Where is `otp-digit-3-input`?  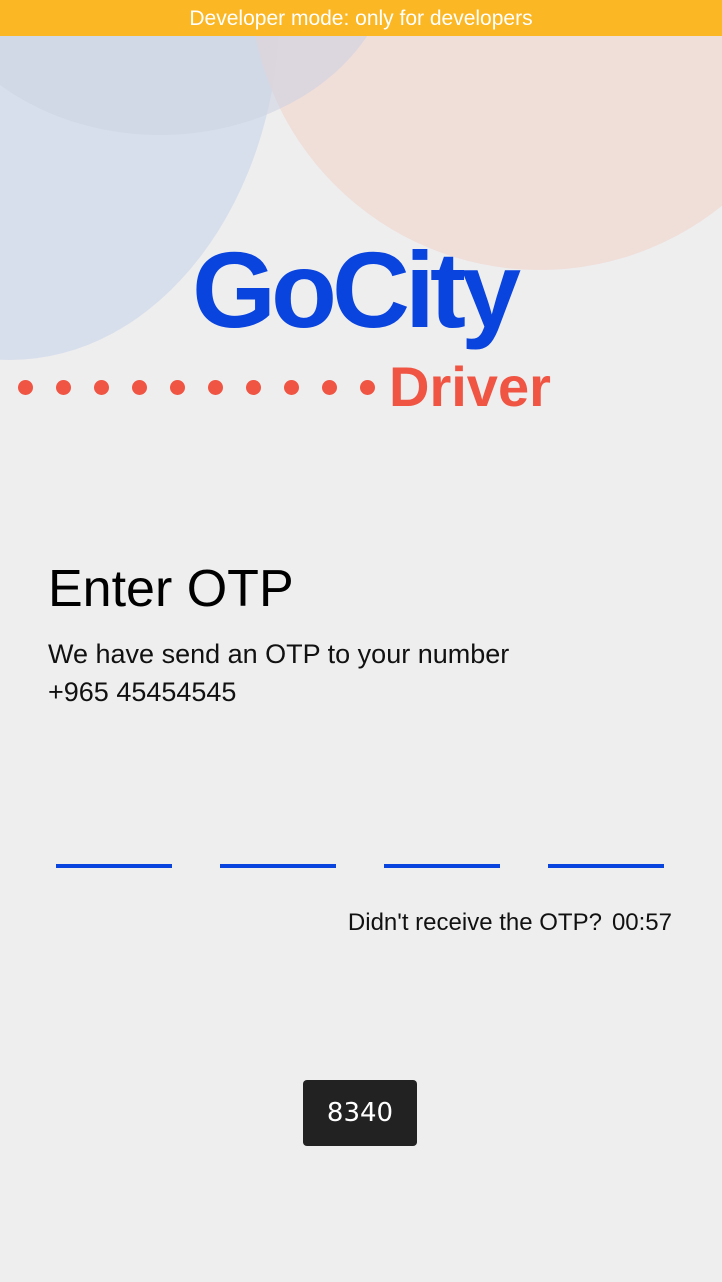
otp-digit-3-input is located at coordinates (442, 840).